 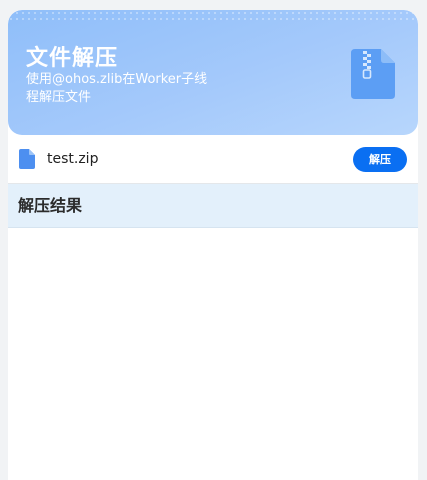 What do you see at coordinates (373, 74) in the screenshot?
I see `zip-file-icon` at bounding box center [373, 74].